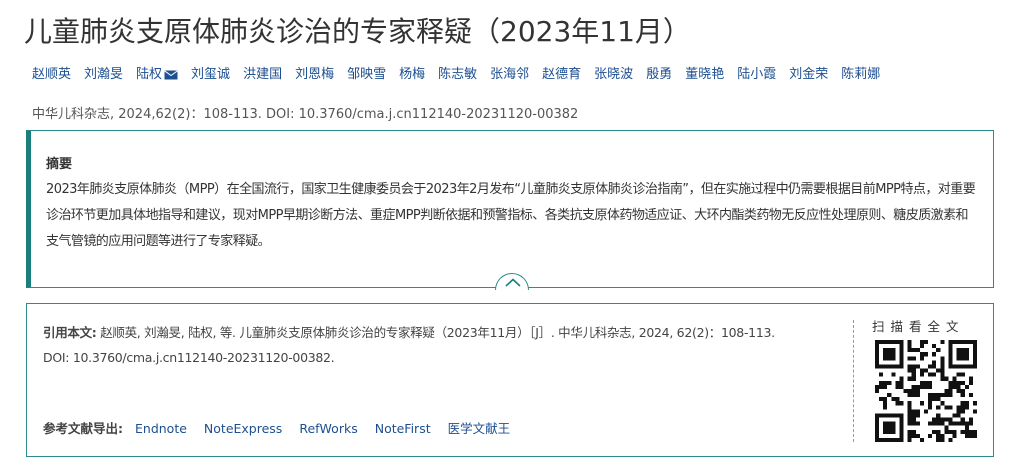 The height and width of the screenshot is (462, 1022). What do you see at coordinates (756, 75) in the screenshot?
I see `author-link: 陆小霞` at bounding box center [756, 75].